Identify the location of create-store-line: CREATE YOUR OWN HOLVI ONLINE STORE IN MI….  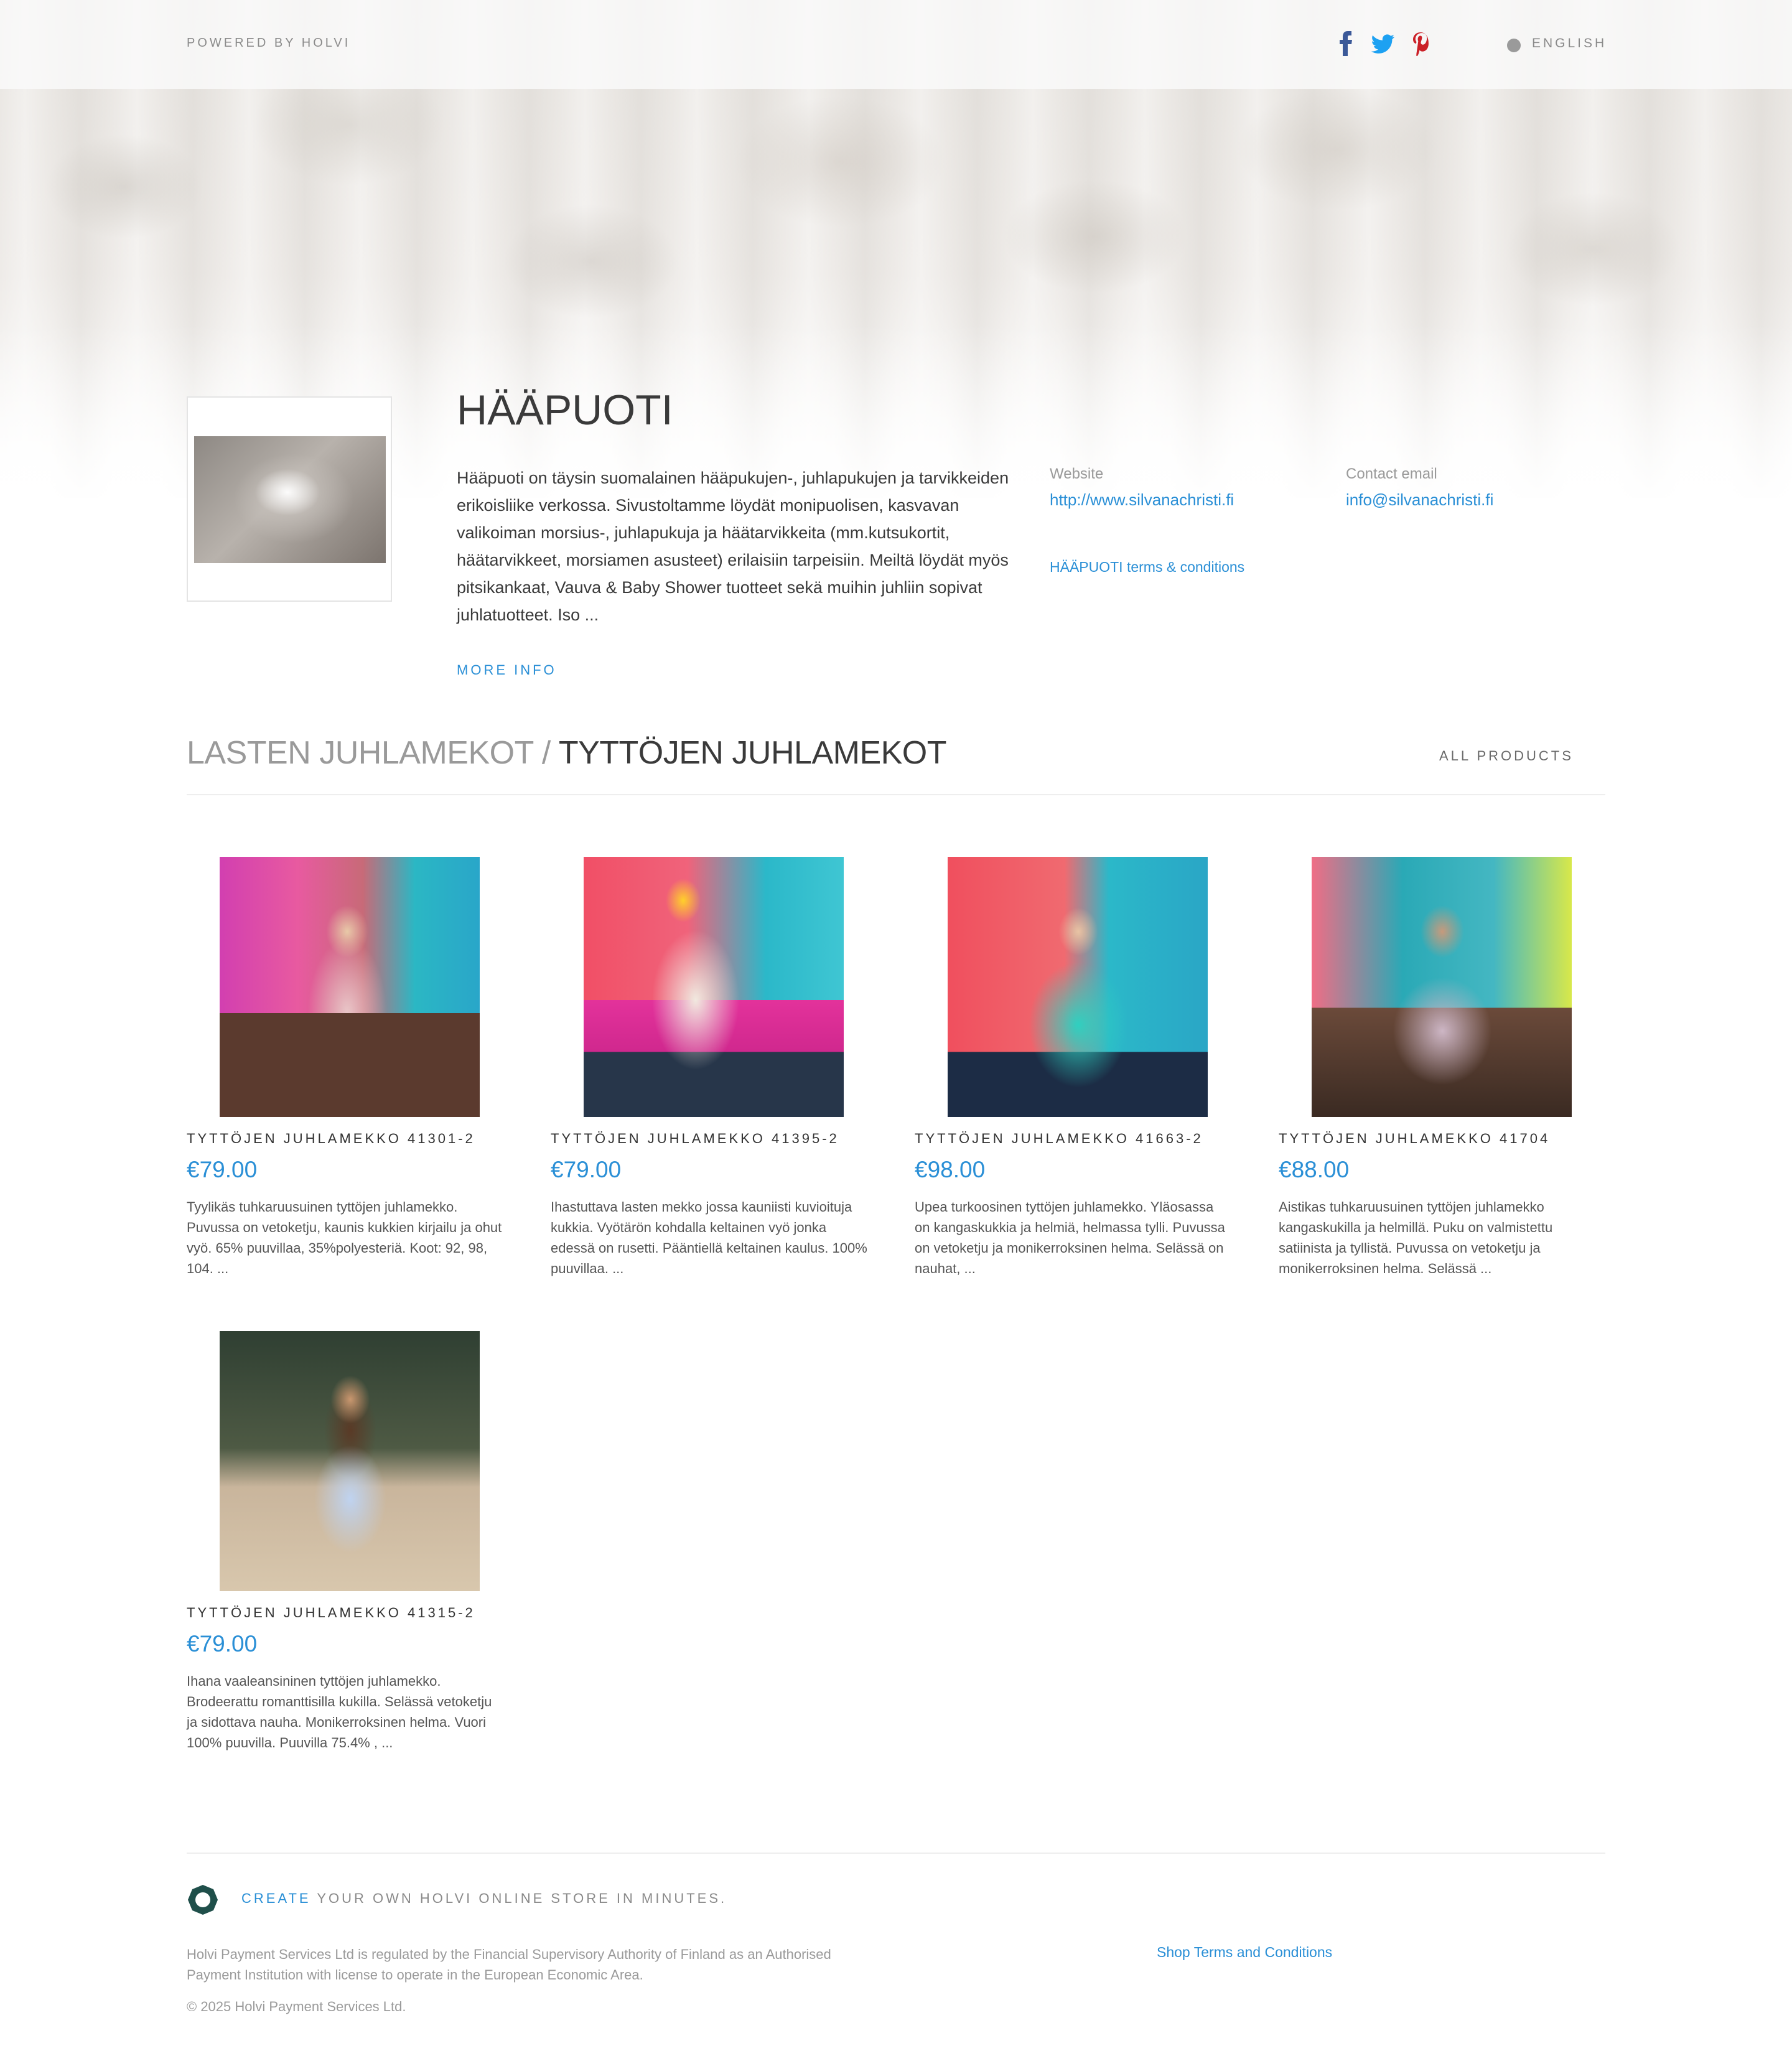
(484, 1898).